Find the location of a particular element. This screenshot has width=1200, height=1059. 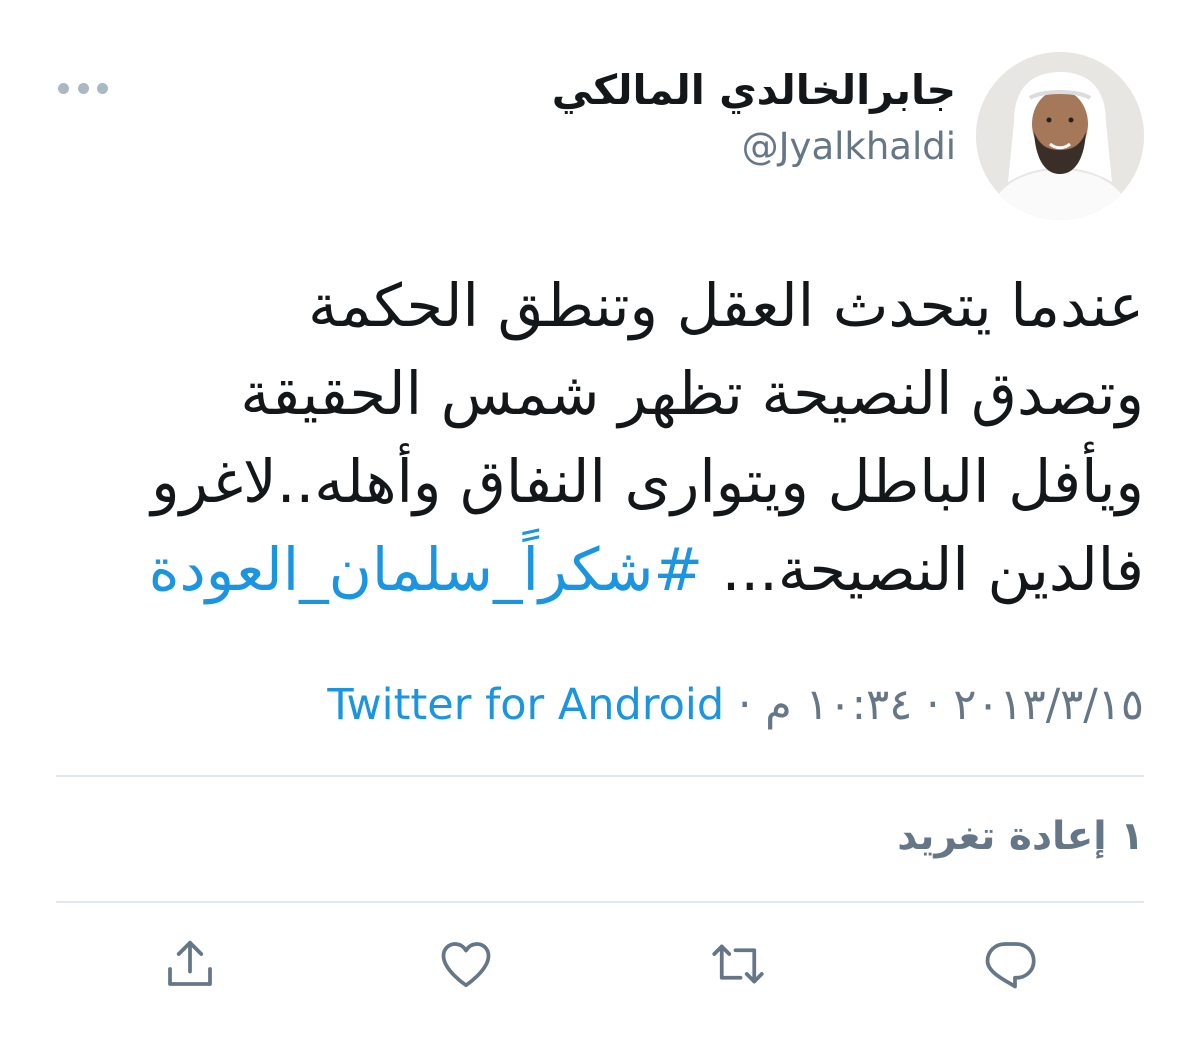

retweet-button is located at coordinates (738, 964).